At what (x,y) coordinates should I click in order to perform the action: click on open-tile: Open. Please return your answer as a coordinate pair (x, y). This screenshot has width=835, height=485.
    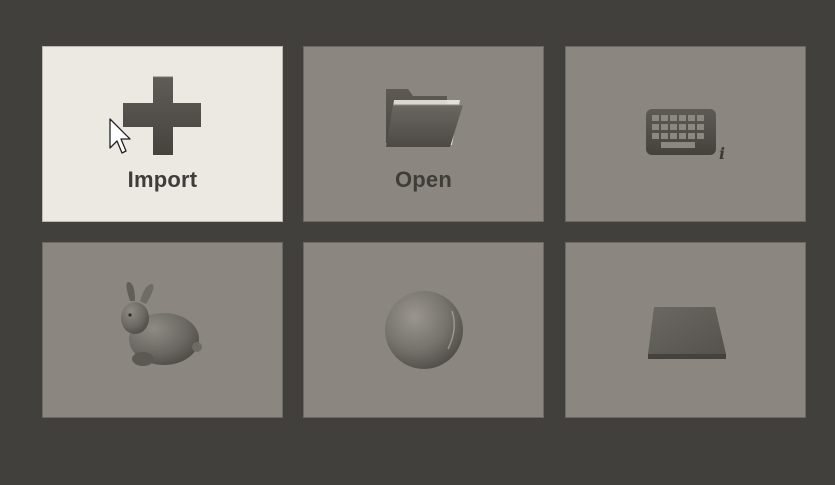
    Looking at the image, I should click on (423, 134).